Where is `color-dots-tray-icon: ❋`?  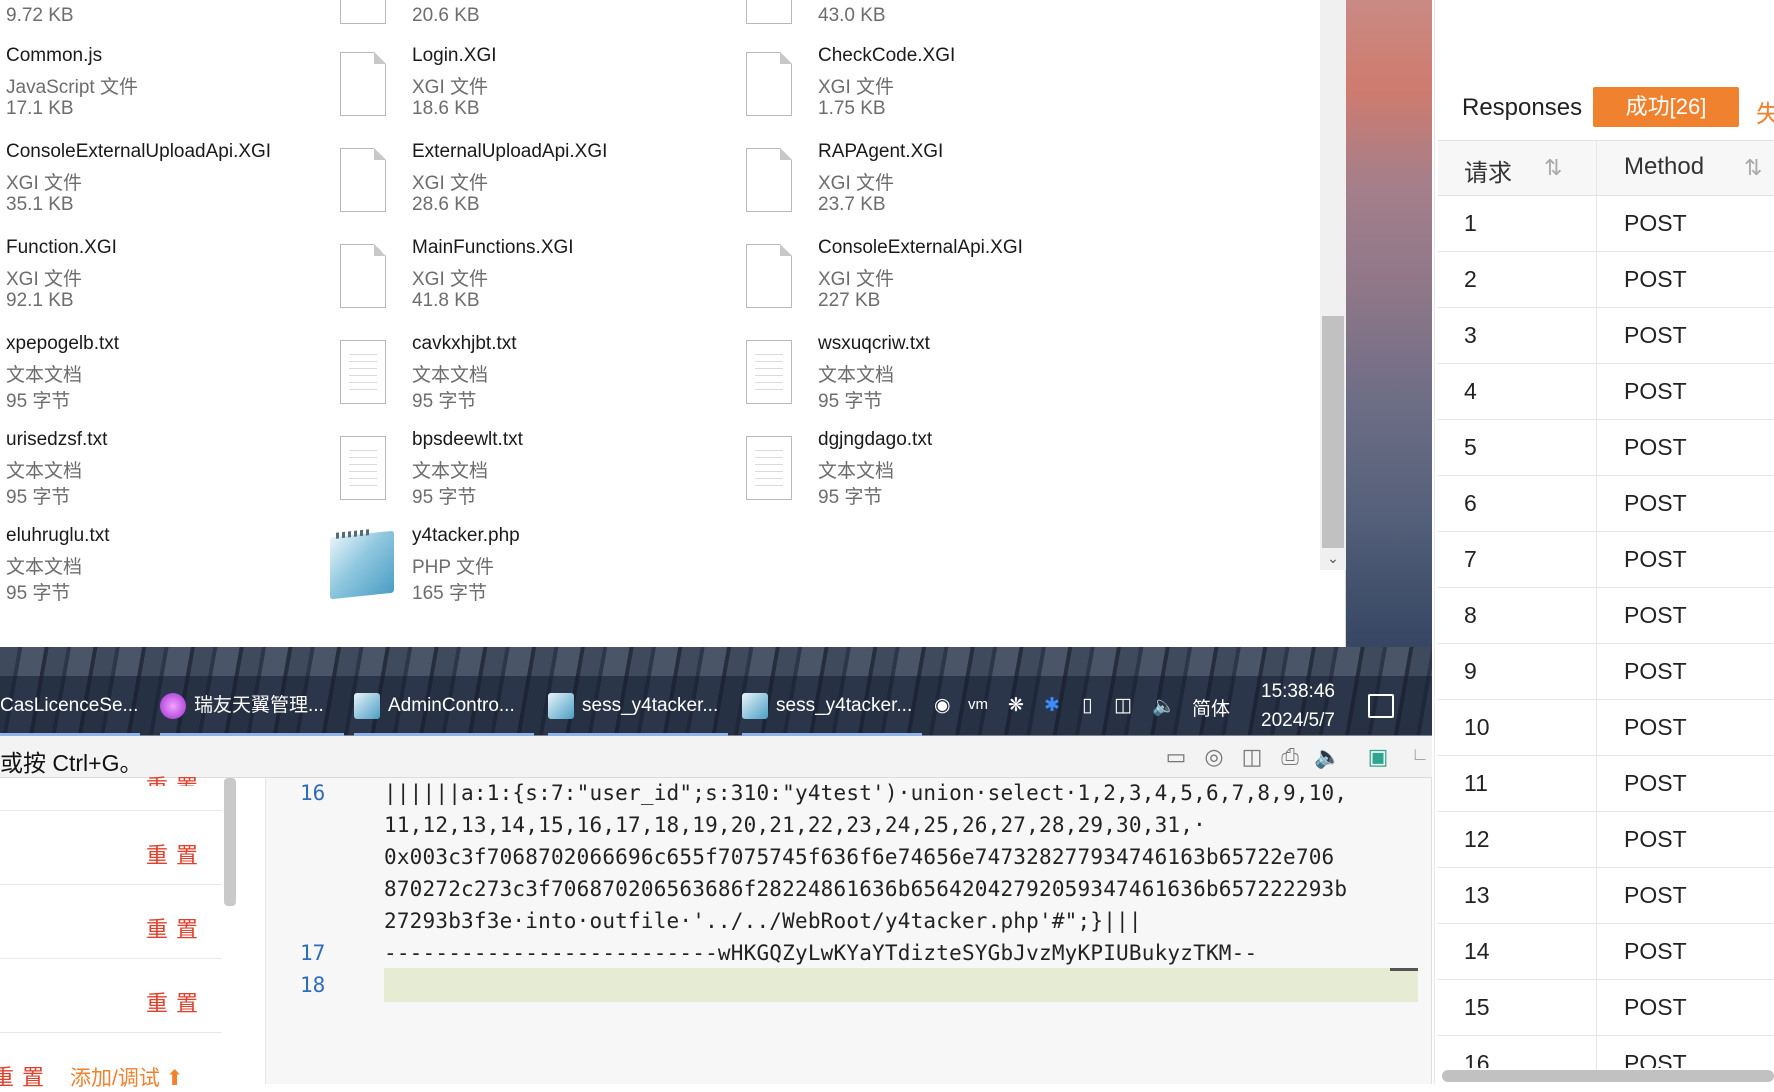 color-dots-tray-icon: ❋ is located at coordinates (1016, 705).